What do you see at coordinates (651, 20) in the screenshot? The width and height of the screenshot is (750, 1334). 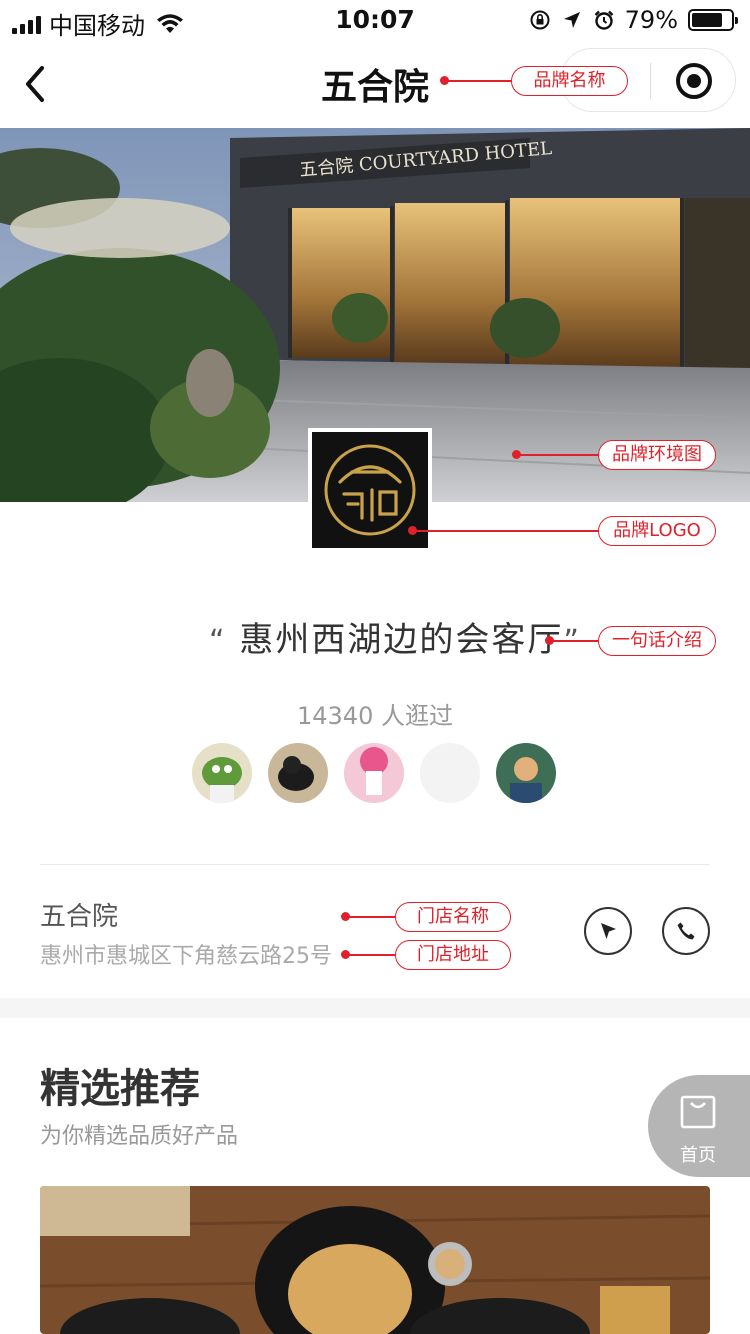 I see `battery-percent: 79%` at bounding box center [651, 20].